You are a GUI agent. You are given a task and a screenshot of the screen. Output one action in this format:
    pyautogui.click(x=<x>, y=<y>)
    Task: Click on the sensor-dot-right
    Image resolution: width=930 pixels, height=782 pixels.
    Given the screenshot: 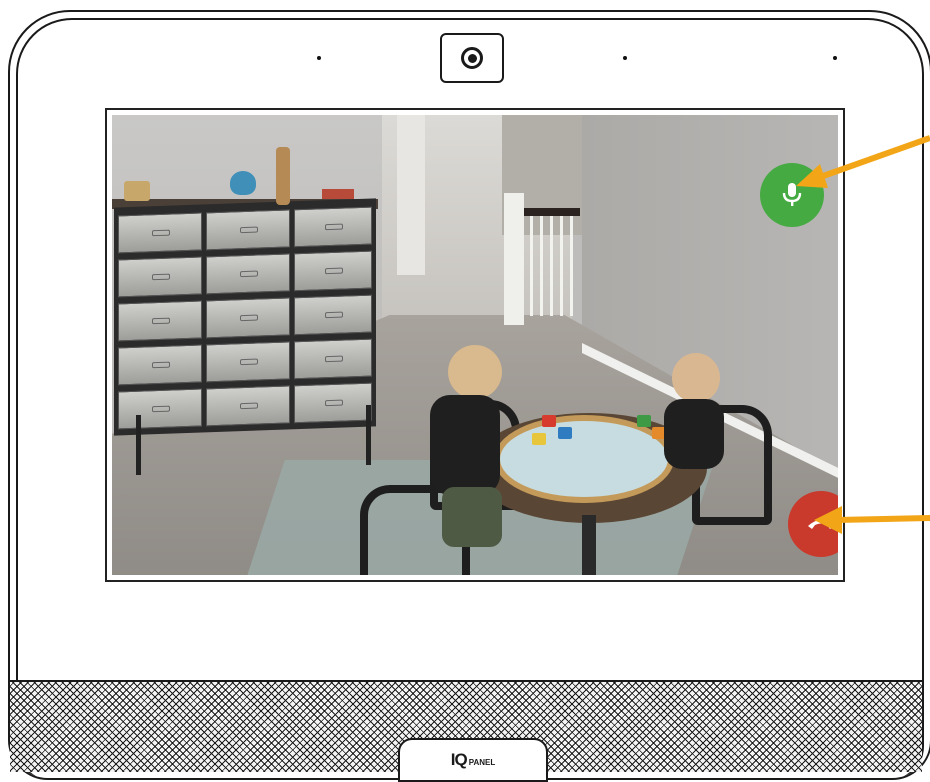 What is the action you would take?
    pyautogui.click(x=835, y=58)
    